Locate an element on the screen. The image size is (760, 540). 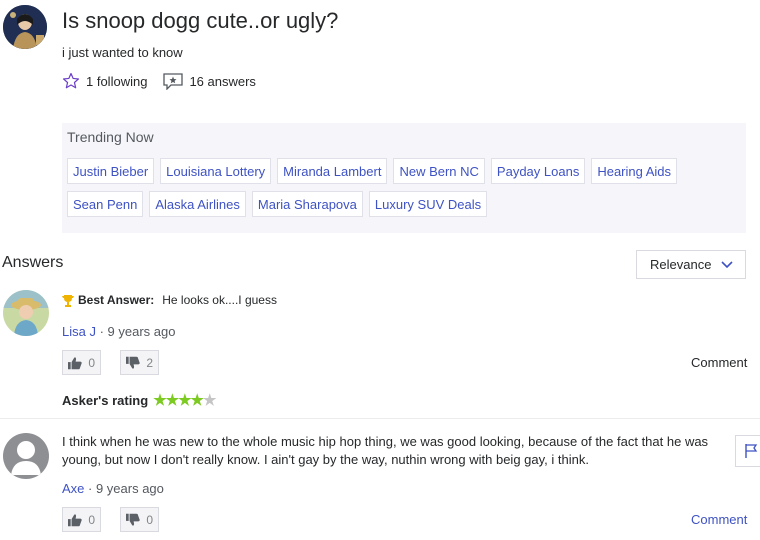
trophy-icon is located at coordinates (68, 300).